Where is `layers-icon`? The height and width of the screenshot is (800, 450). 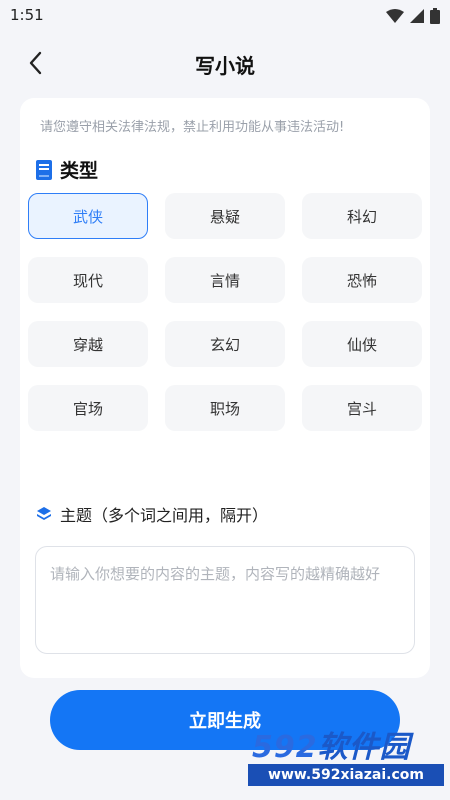
layers-icon is located at coordinates (44, 513).